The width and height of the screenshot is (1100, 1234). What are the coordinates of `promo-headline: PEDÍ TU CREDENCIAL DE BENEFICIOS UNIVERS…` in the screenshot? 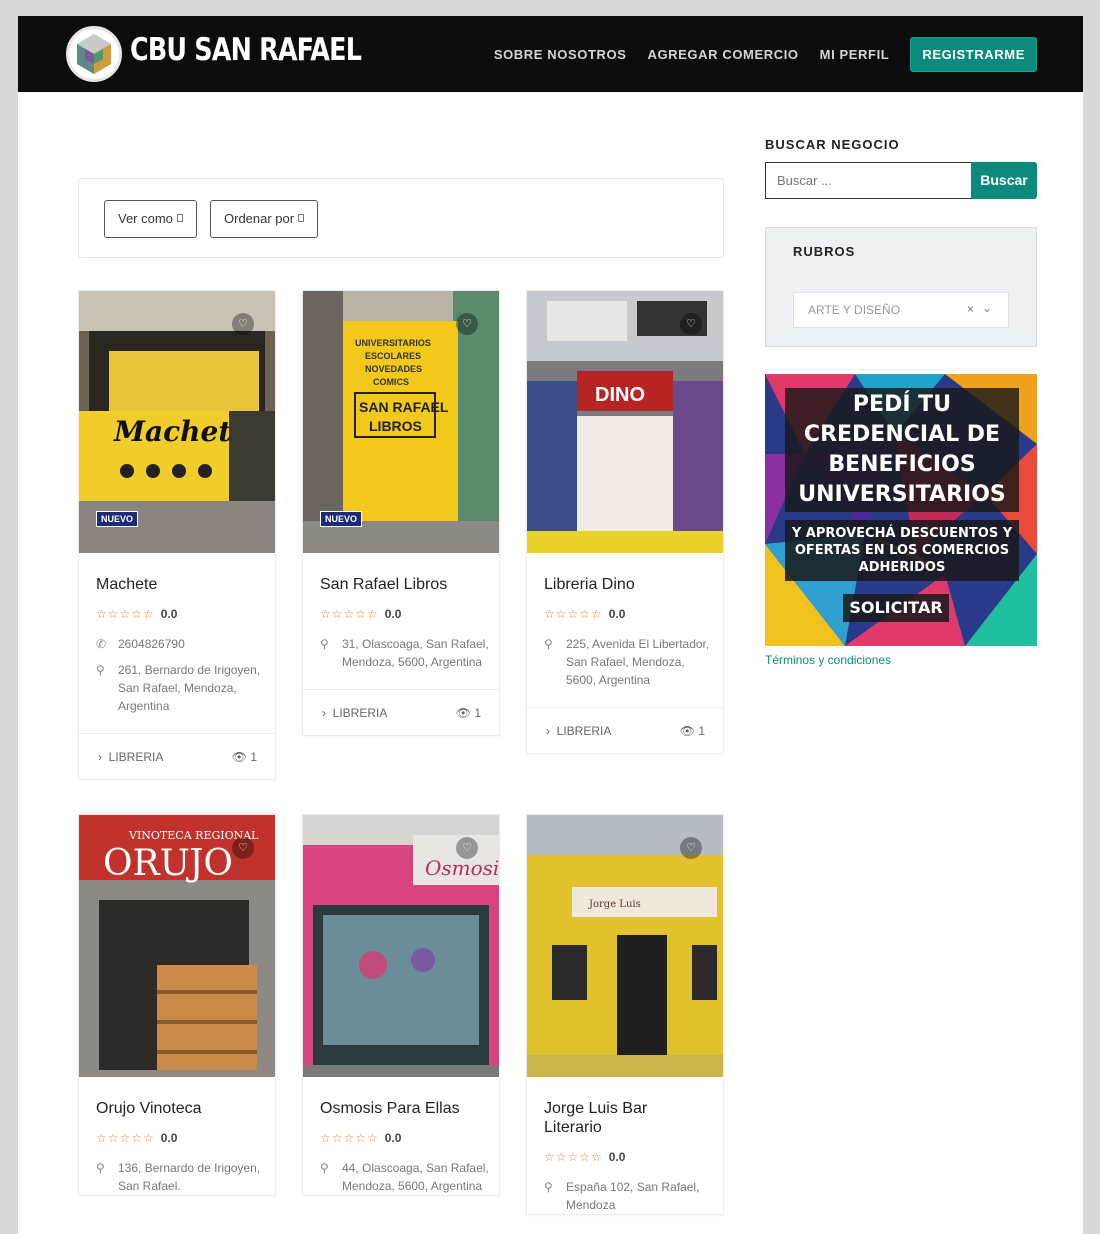 It's located at (902, 450).